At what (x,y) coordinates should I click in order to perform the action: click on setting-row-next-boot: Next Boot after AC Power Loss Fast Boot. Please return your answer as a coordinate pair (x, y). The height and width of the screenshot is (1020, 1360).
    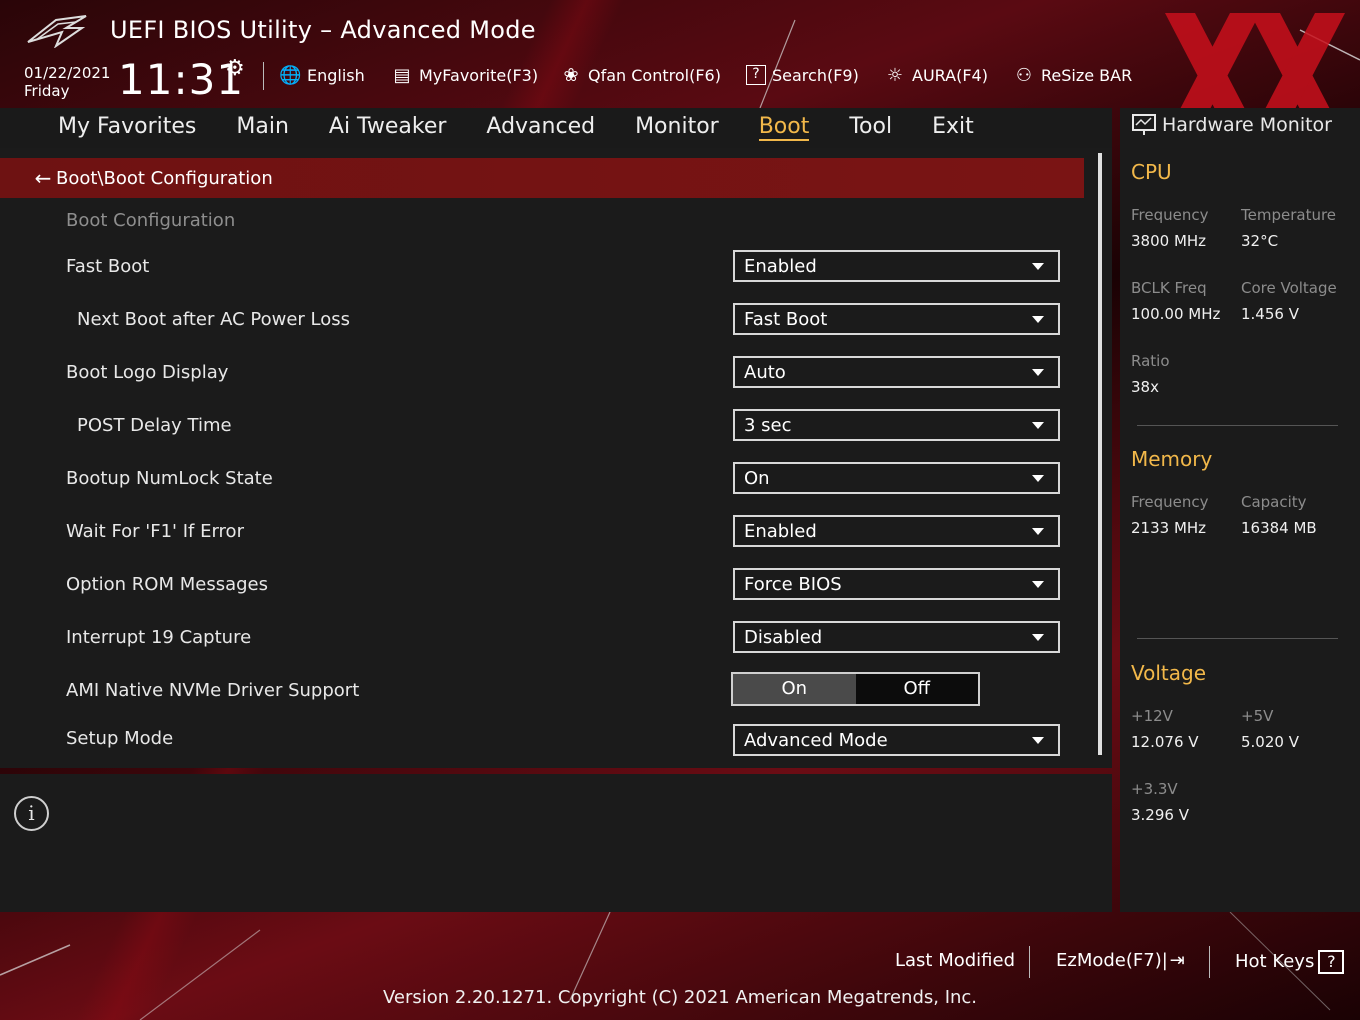
    Looking at the image, I should click on (542, 321).